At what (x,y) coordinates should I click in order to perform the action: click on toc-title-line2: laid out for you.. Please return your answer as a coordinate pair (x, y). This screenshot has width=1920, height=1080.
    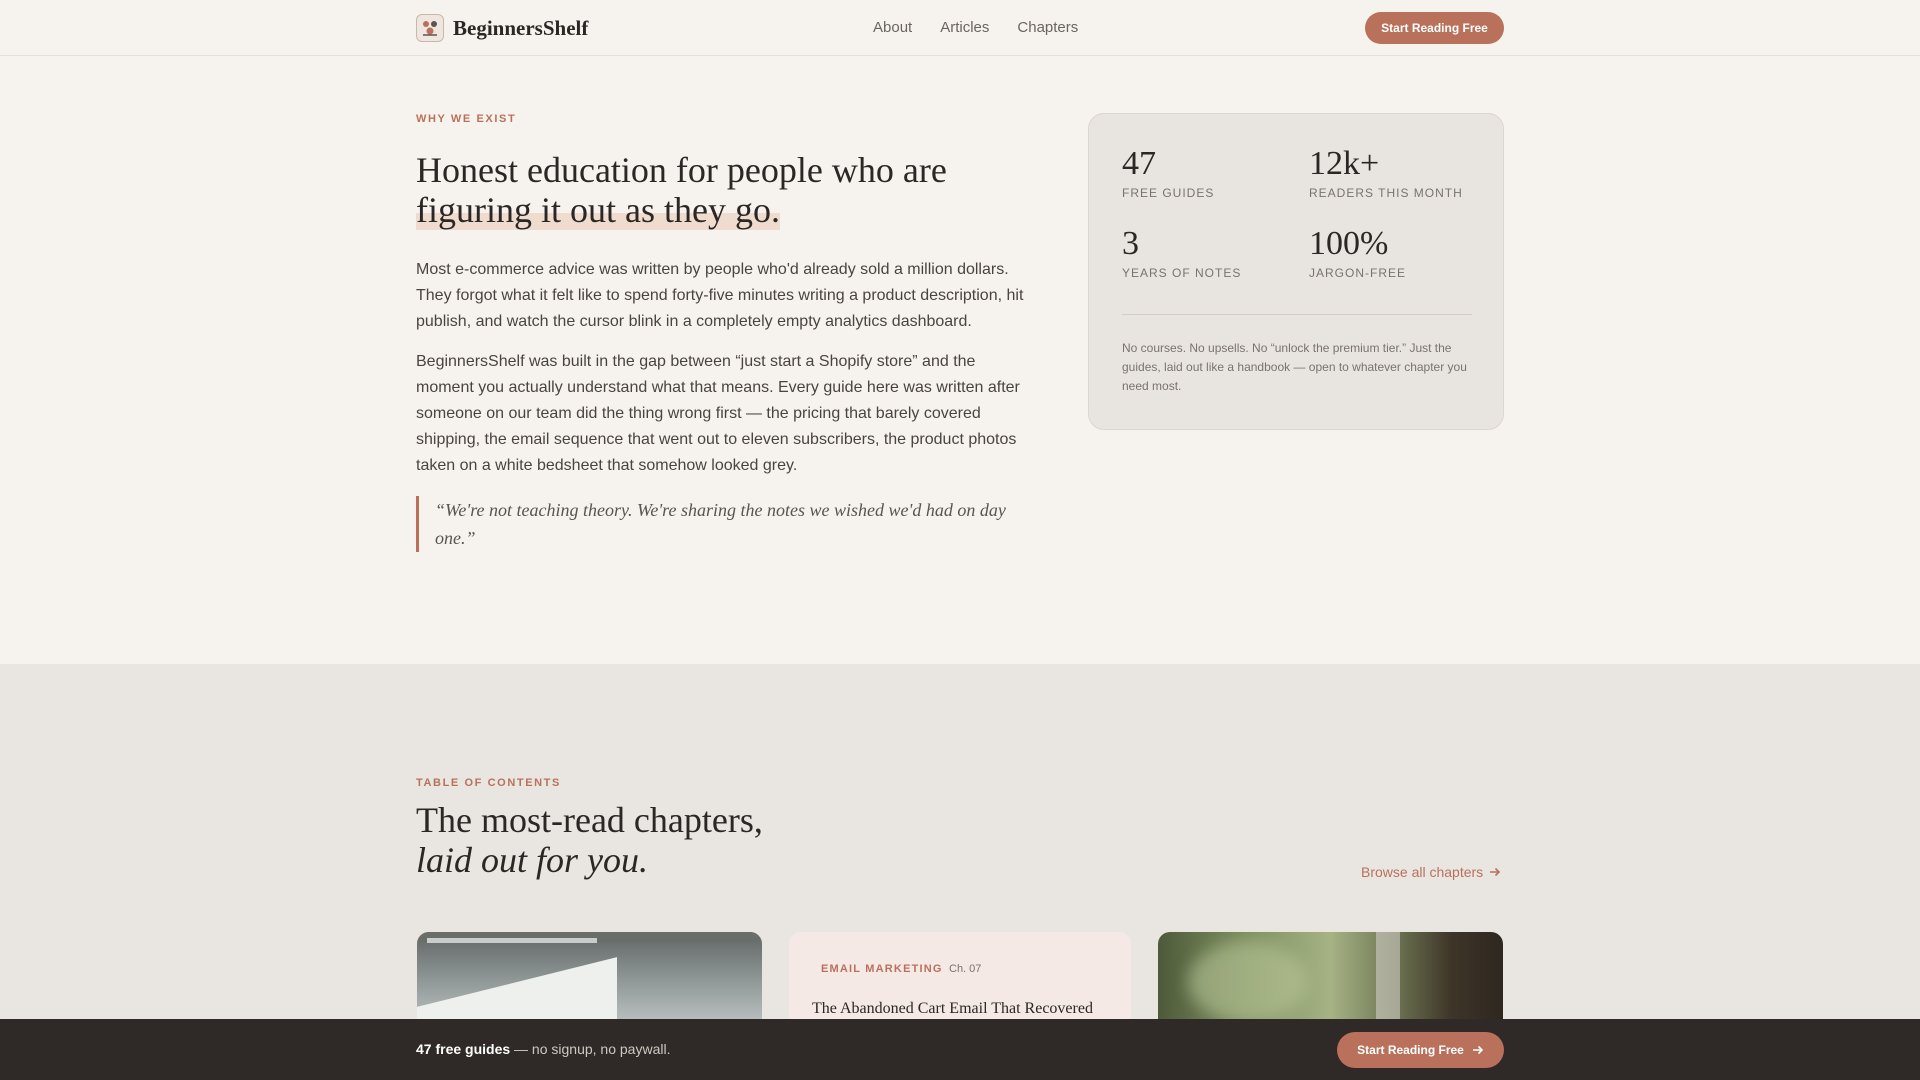
    Looking at the image, I should click on (532, 860).